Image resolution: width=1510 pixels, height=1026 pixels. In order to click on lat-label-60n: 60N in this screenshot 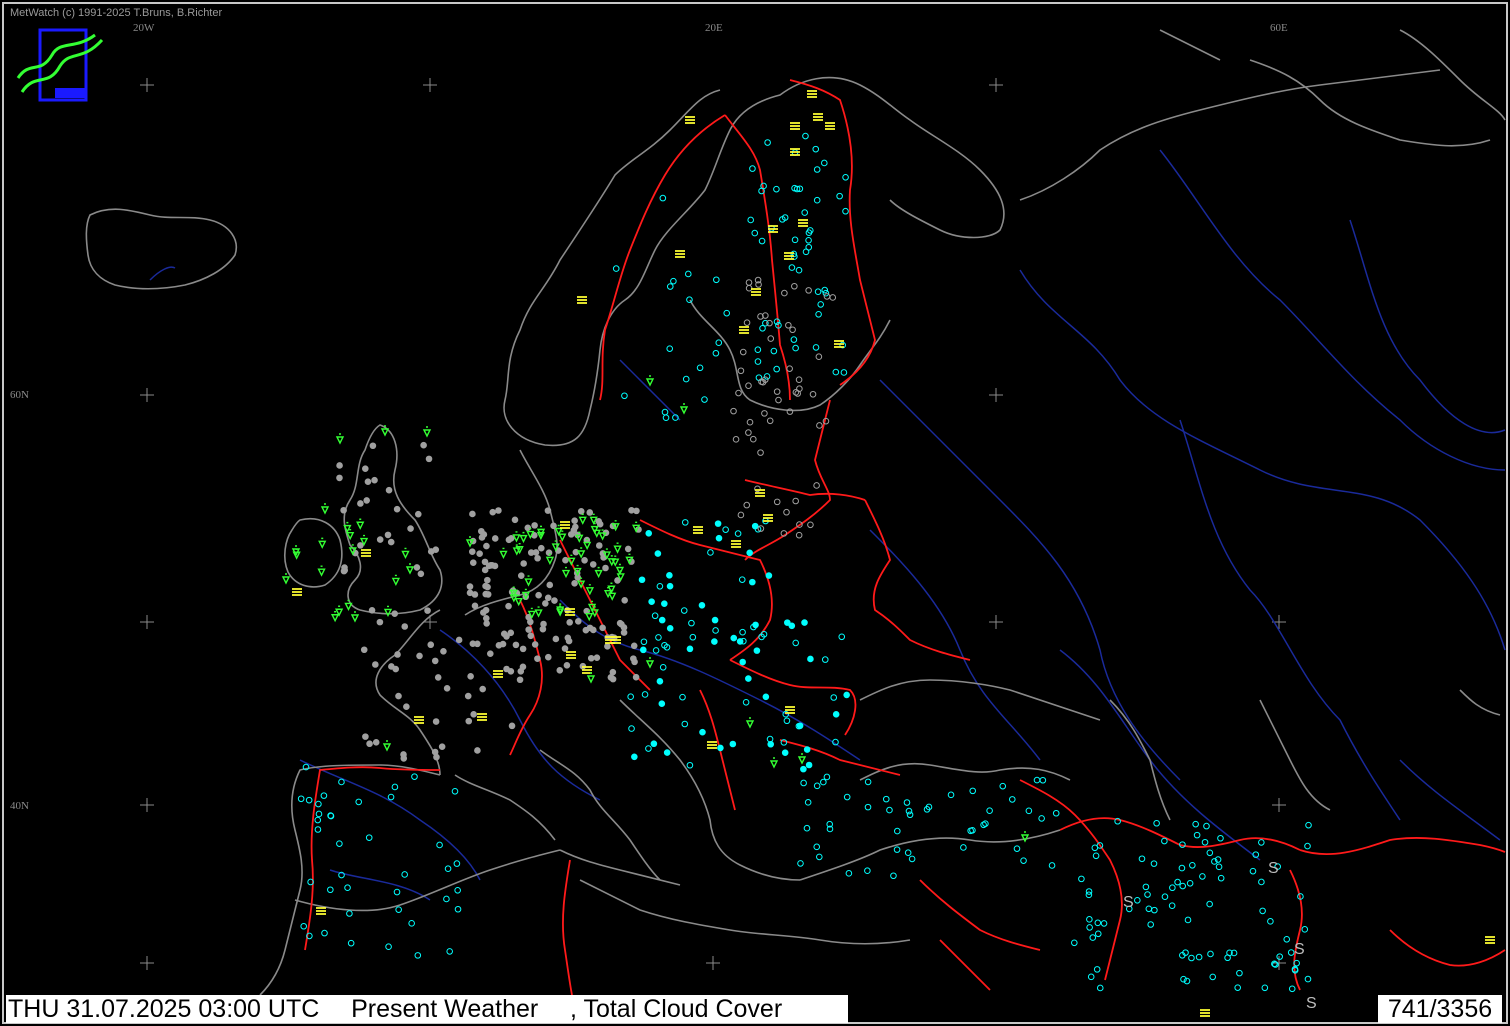, I will do `click(19, 395)`.